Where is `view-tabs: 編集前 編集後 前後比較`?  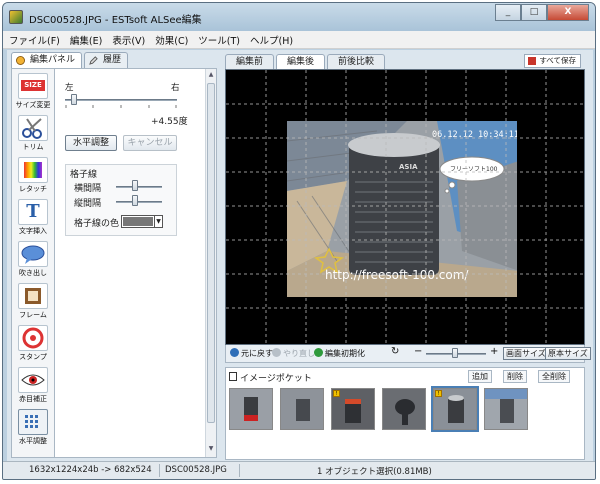
view-tabs: 編集前 編集後 前後比較 is located at coordinates (306, 61).